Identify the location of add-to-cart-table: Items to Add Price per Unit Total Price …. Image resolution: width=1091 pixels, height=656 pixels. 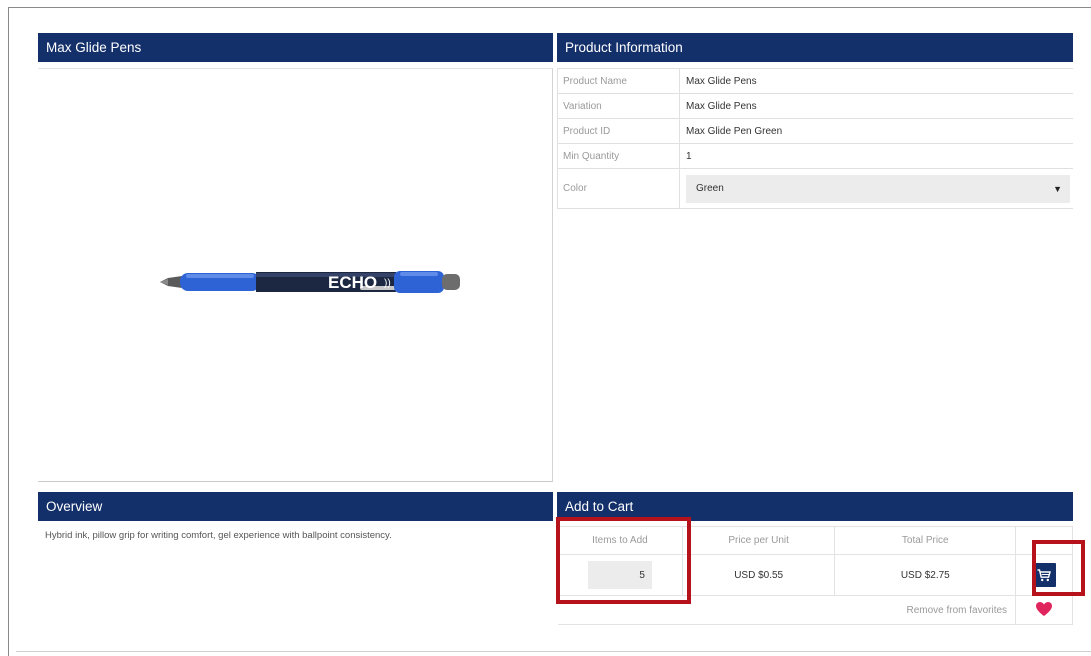
(815, 575).